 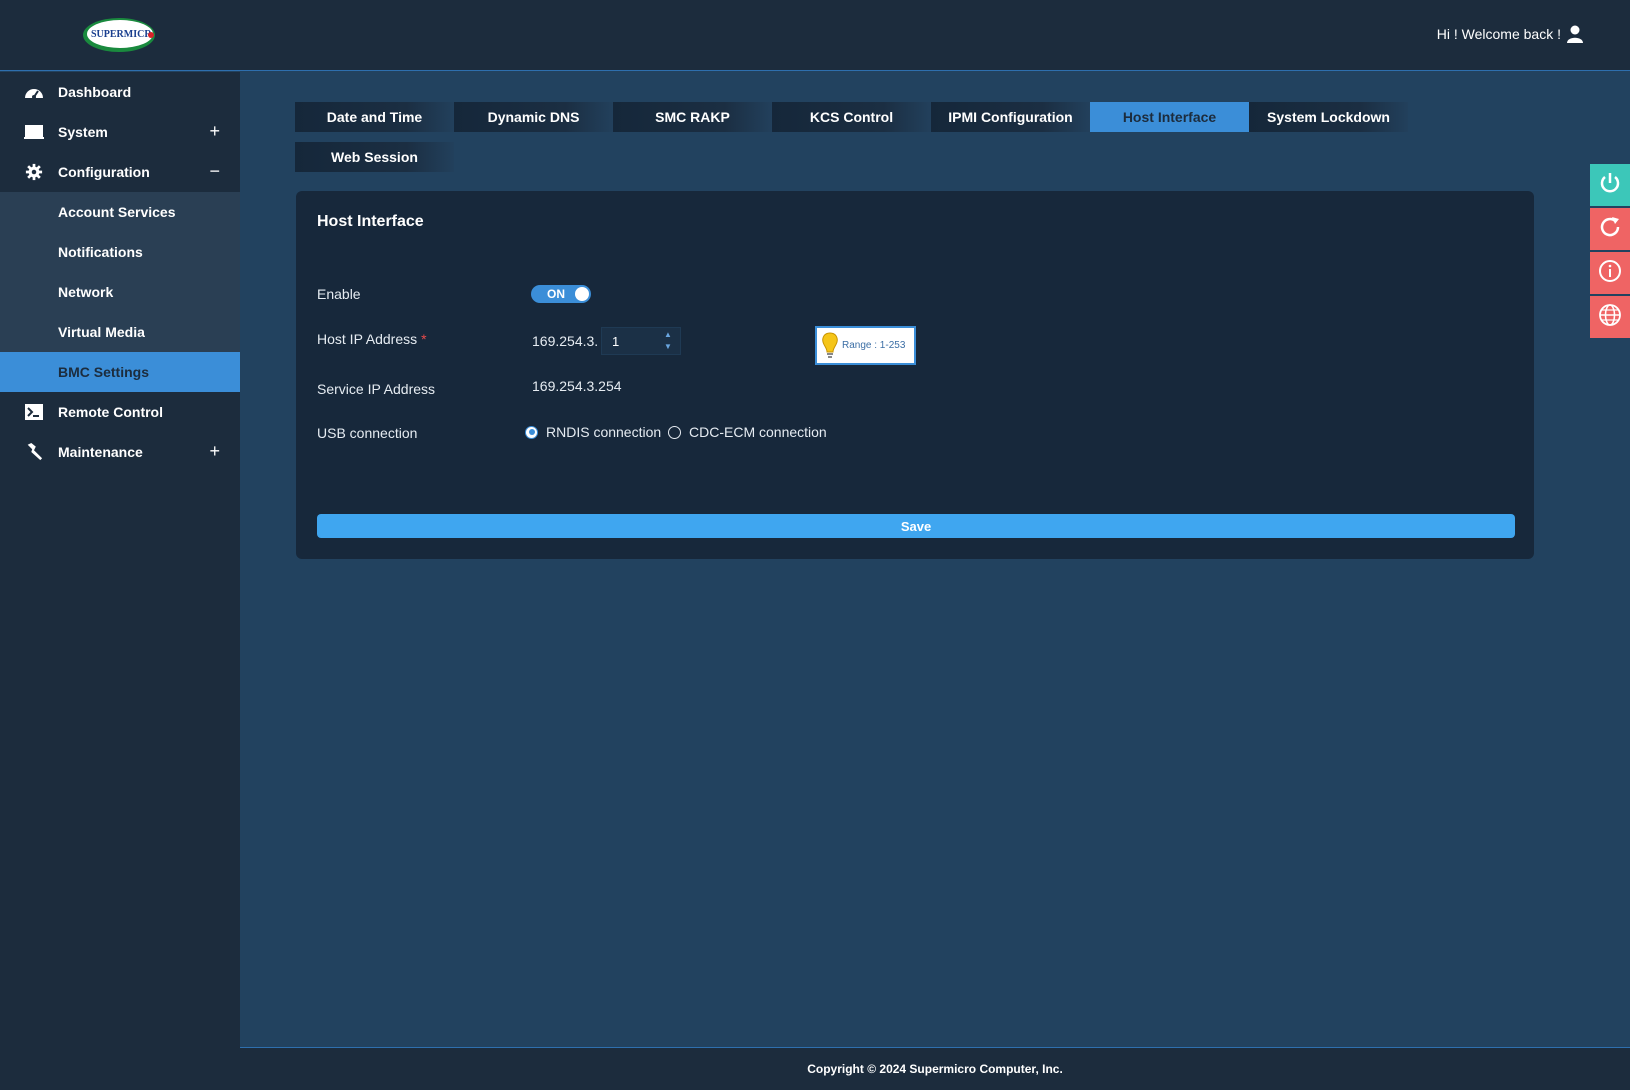 I want to click on lightbulb-icon, so click(x=830, y=345).